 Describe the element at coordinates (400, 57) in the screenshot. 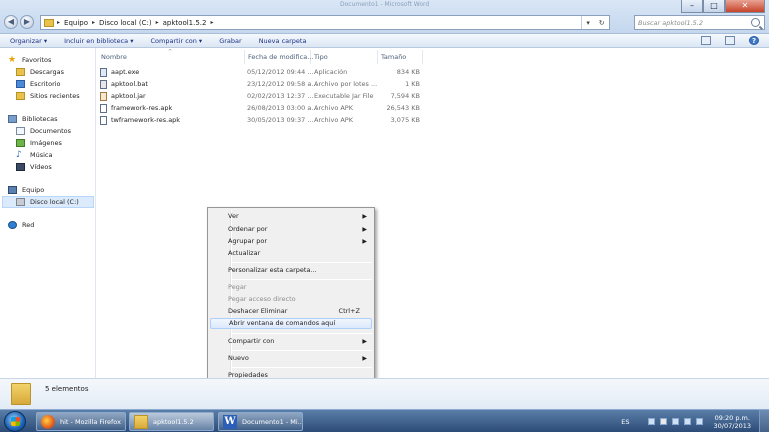

I see `column-header-size: Tamaño` at that location.